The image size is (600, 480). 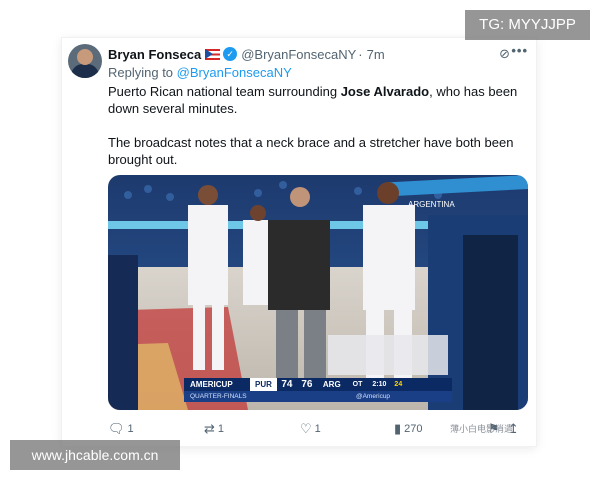 I want to click on mention-name: Jose Alvarado, so click(x=385, y=91).